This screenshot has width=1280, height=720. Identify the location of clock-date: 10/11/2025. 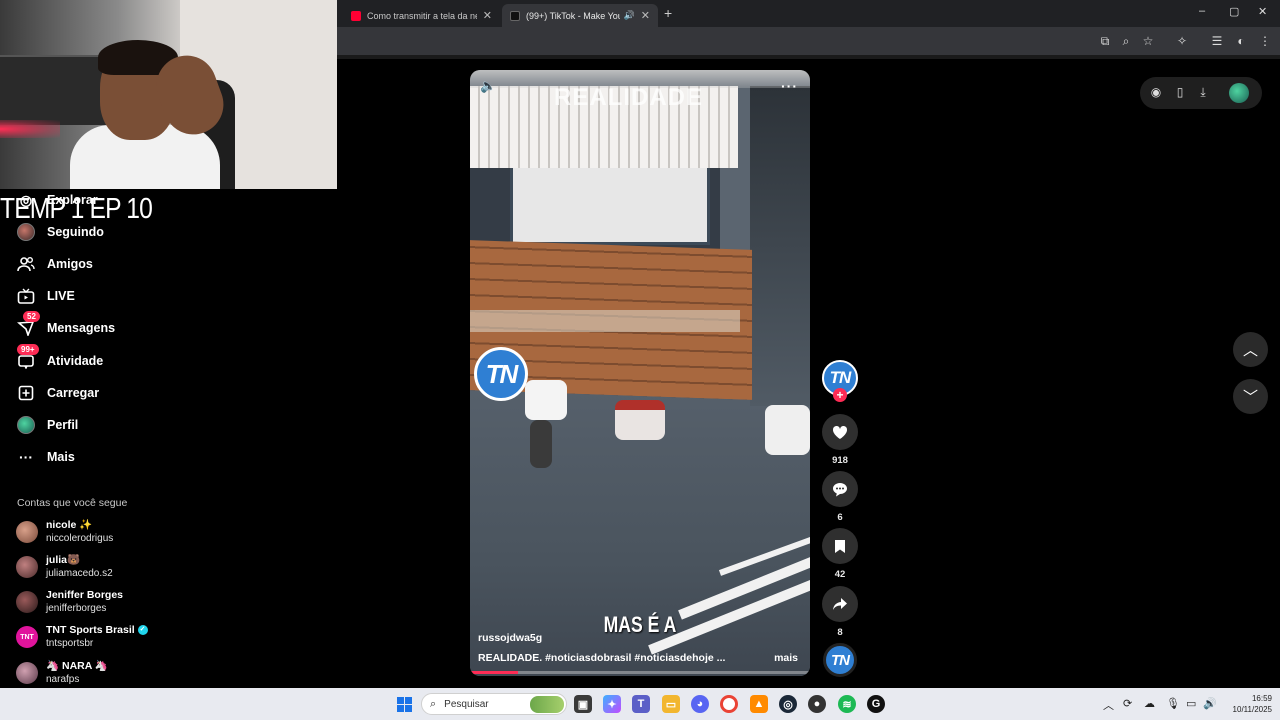
(1252, 709).